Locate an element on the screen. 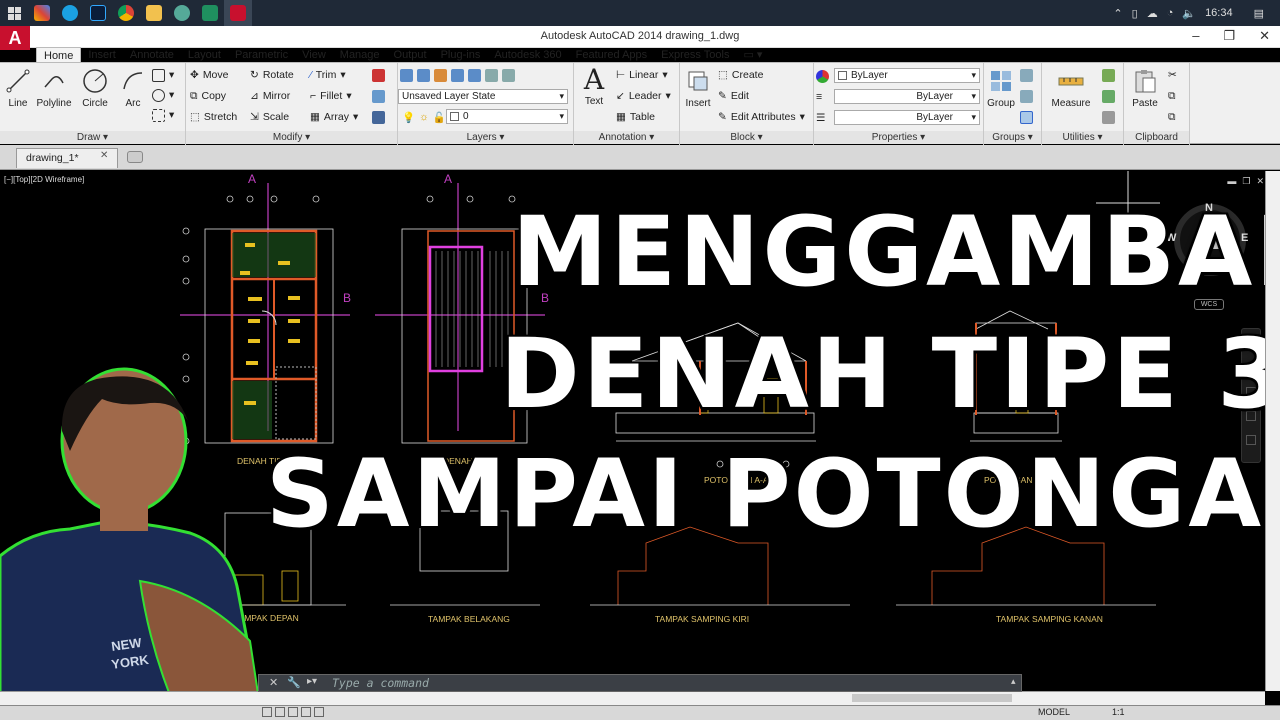  annotation-scale: 1:1 is located at coordinates (1118, 712).